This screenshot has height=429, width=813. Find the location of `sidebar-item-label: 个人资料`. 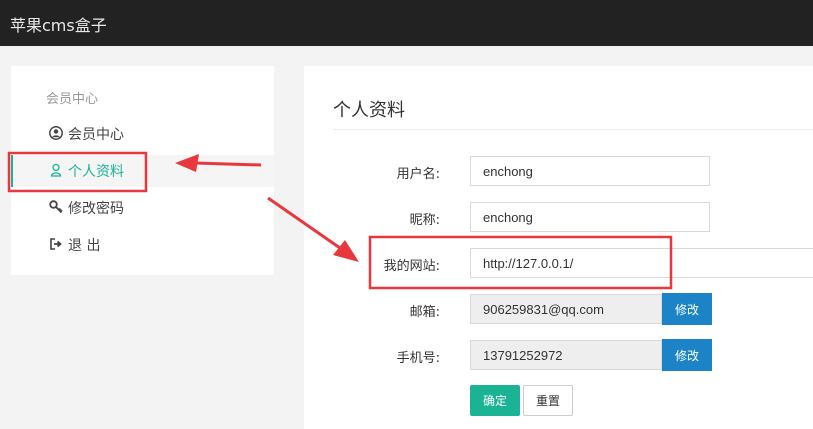

sidebar-item-label: 个人资料 is located at coordinates (96, 172).